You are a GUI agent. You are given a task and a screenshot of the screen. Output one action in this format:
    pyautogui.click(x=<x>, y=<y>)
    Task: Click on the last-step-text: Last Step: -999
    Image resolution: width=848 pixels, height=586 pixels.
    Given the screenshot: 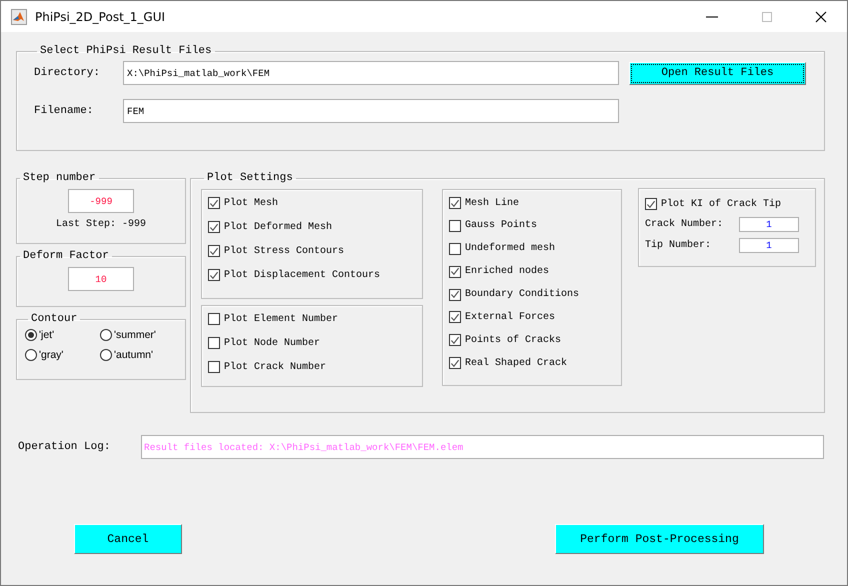 What is the action you would take?
    pyautogui.click(x=101, y=224)
    